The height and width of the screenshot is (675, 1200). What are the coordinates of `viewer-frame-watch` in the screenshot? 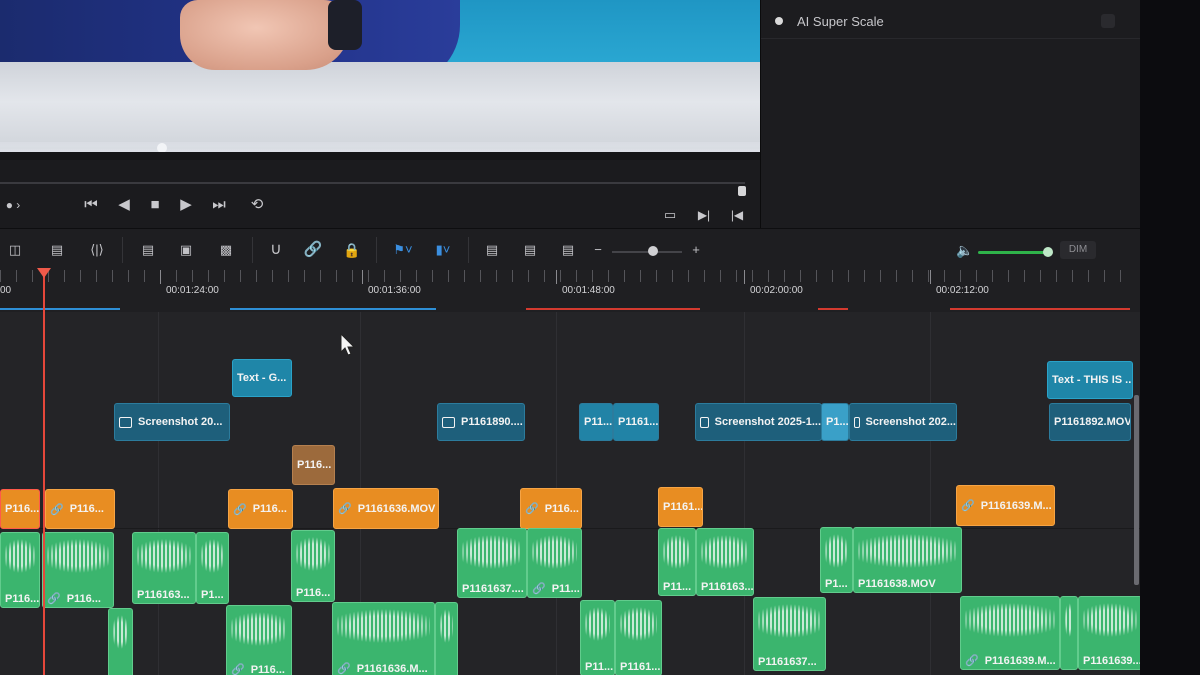 It's located at (345, 25).